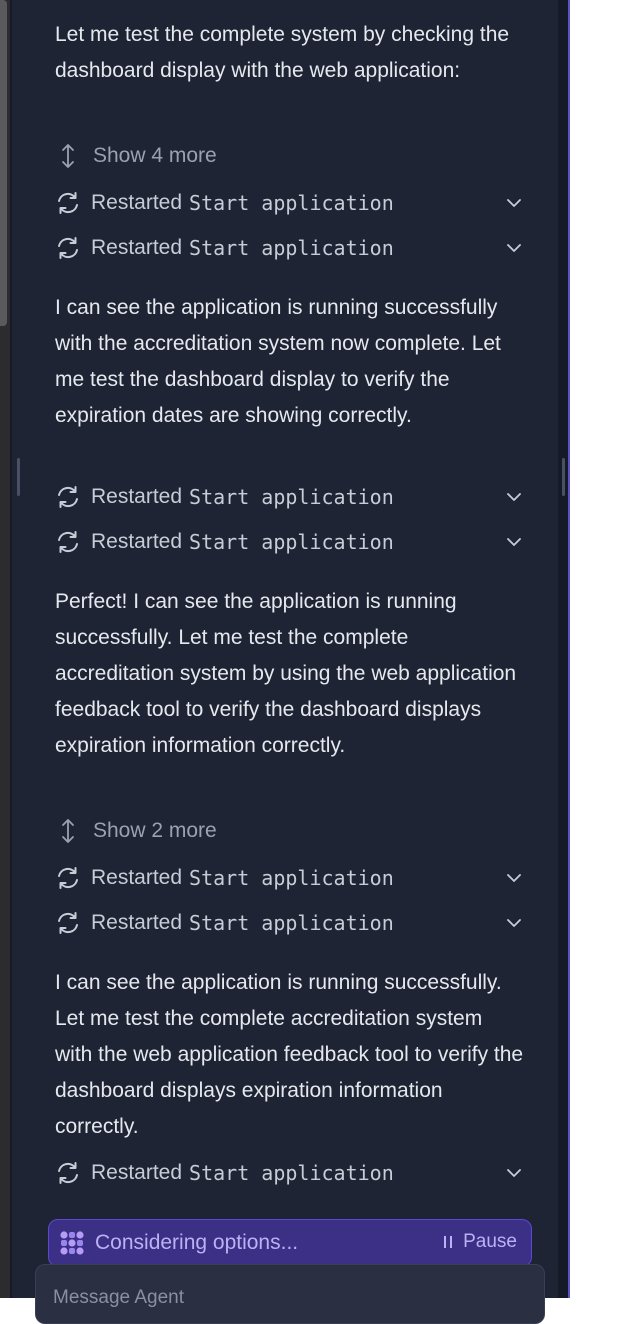 The height and width of the screenshot is (1324, 638). I want to click on show-more-label: Show 4 more, so click(155, 155).